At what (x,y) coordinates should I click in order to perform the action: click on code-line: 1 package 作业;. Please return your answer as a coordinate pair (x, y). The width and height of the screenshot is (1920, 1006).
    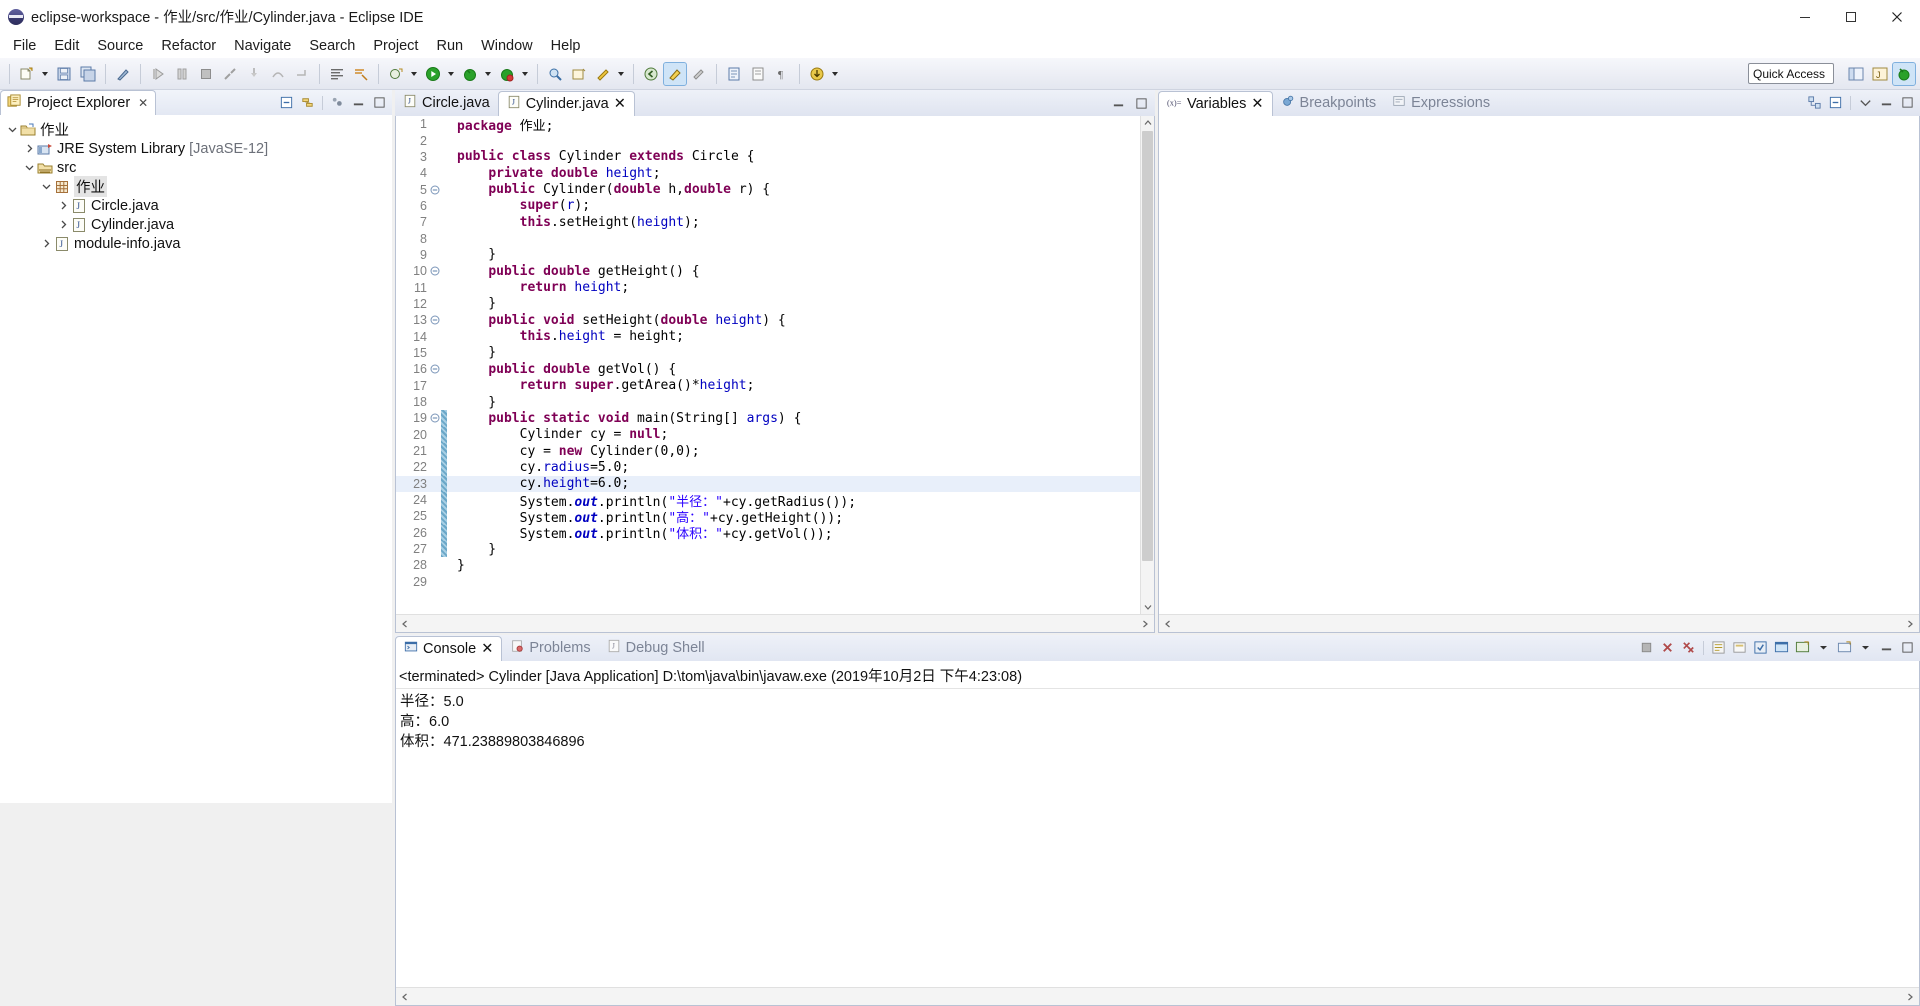
    Looking at the image, I should click on (768, 125).